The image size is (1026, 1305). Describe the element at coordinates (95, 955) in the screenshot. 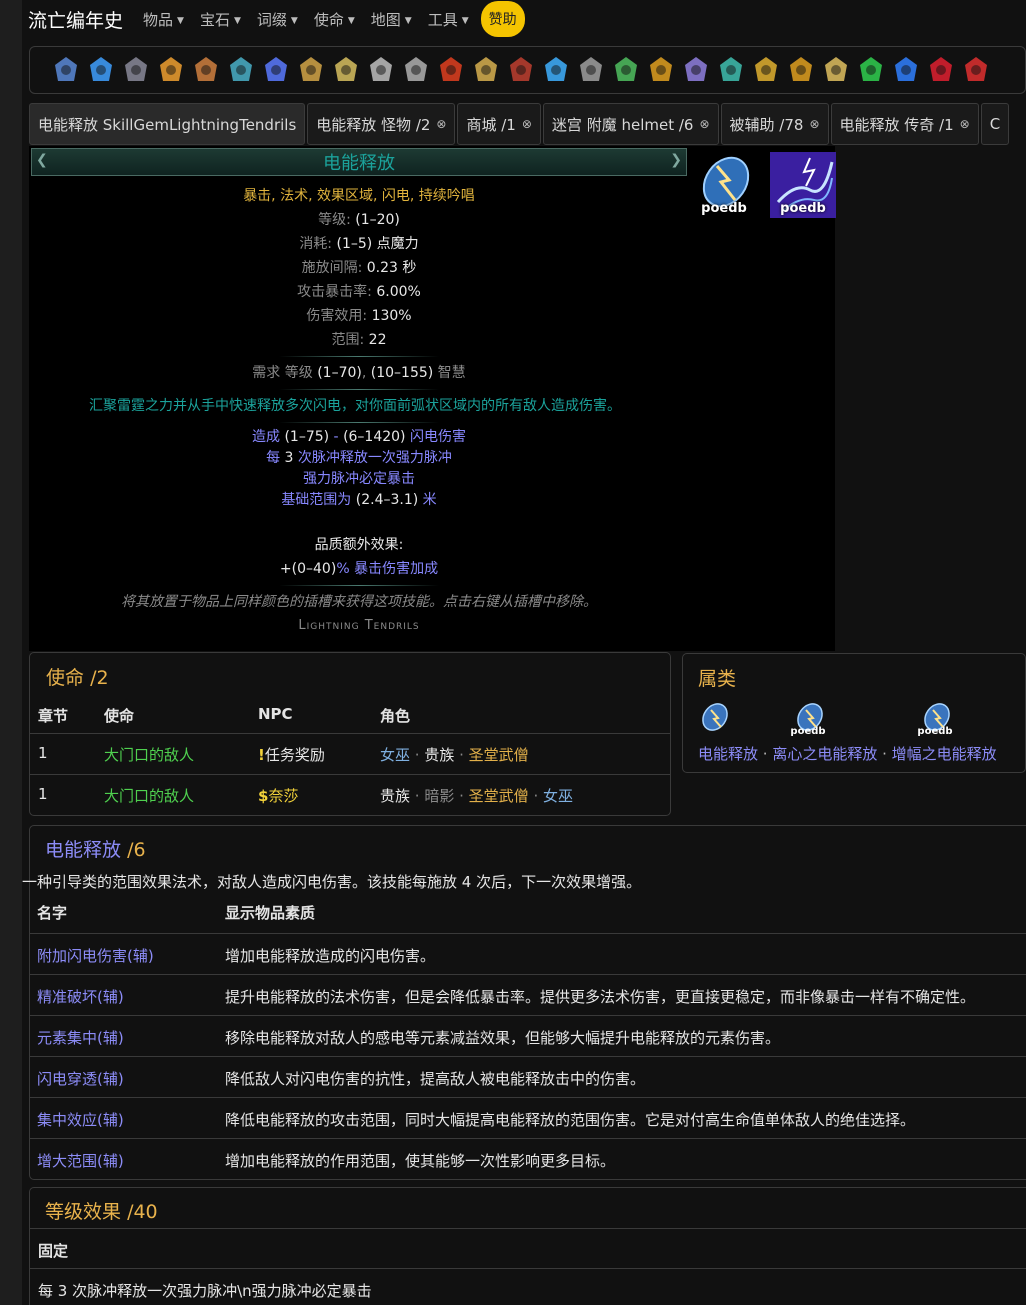

I see `support-gem-link: 附加闪电伤害(辅)` at that location.